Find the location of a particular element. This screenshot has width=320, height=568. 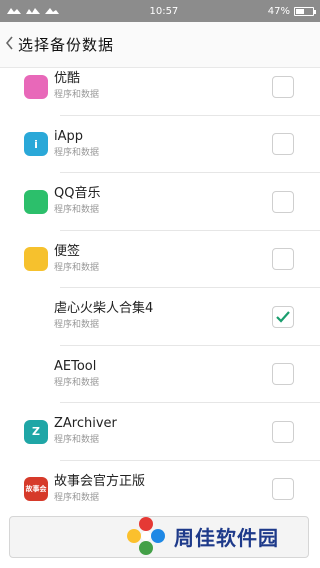

page-title: 选择备份数据 is located at coordinates (66, 45).